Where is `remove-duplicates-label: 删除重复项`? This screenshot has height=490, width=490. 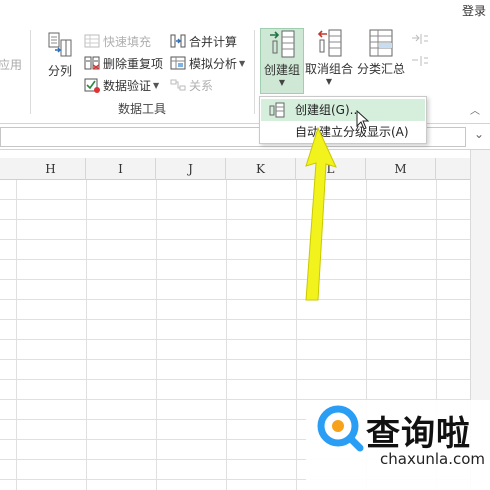
remove-duplicates-label: 删除重复项 is located at coordinates (133, 63).